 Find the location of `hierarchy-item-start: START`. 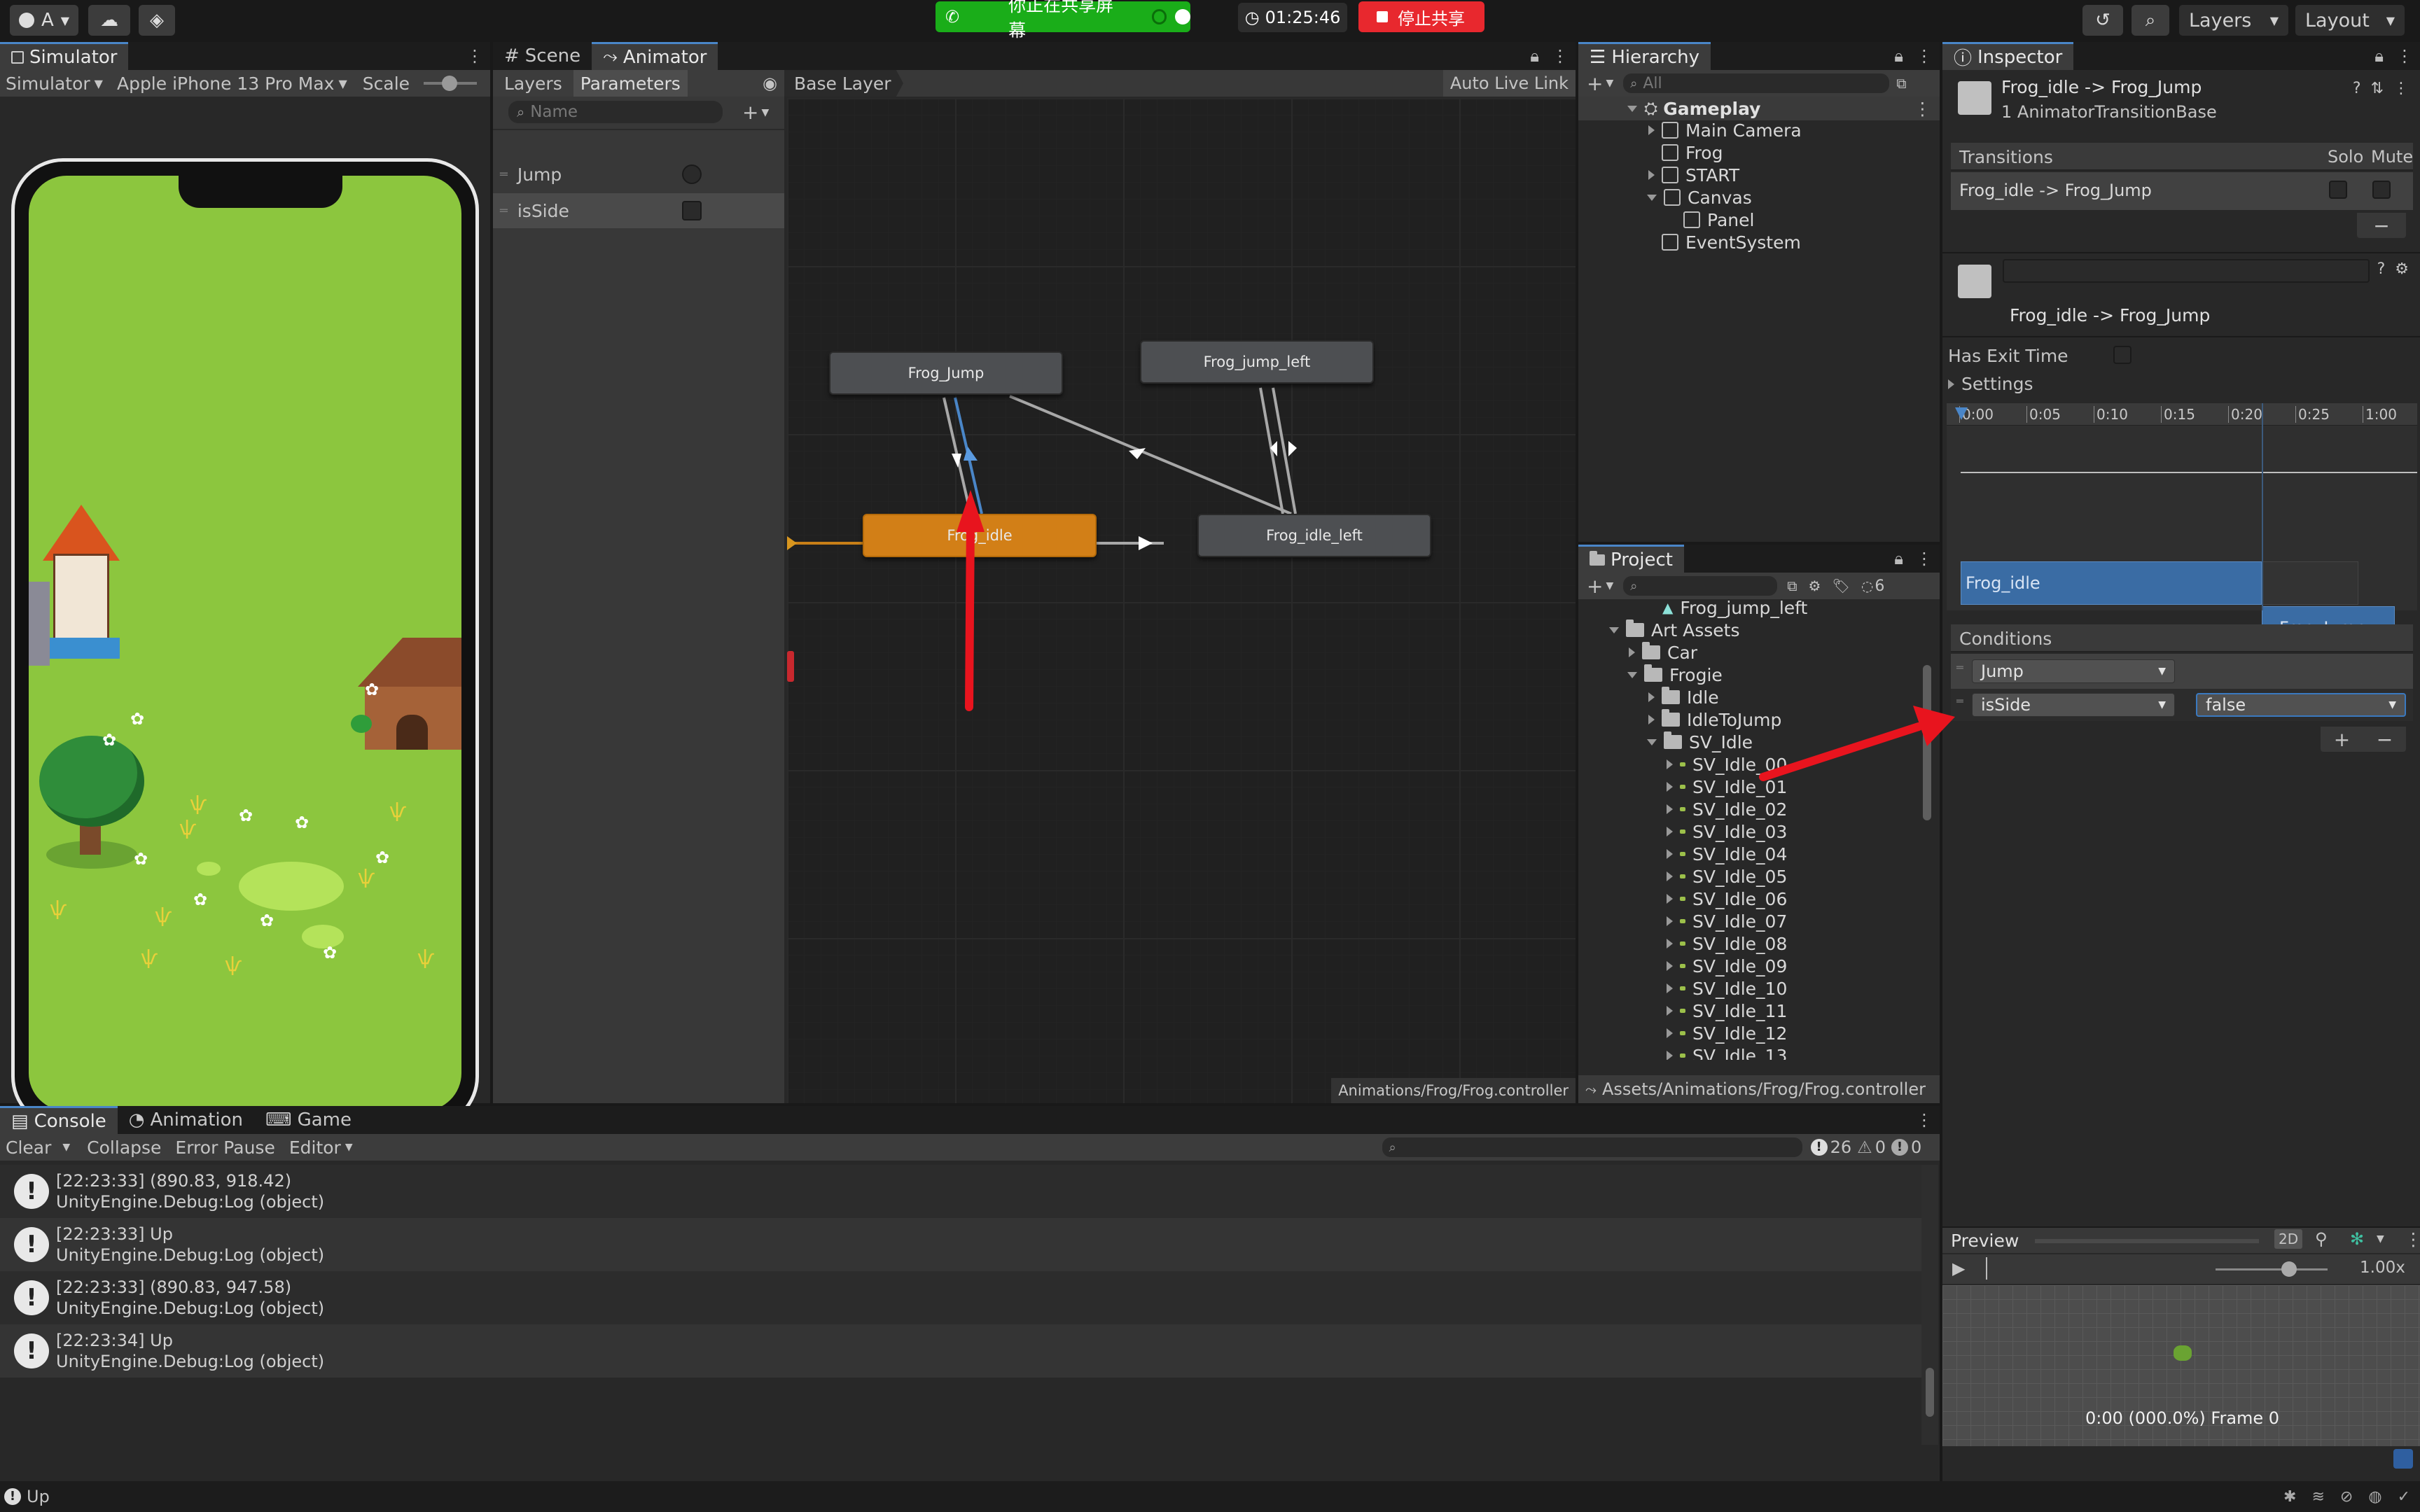

hierarchy-item-start: START is located at coordinates (1694, 175).